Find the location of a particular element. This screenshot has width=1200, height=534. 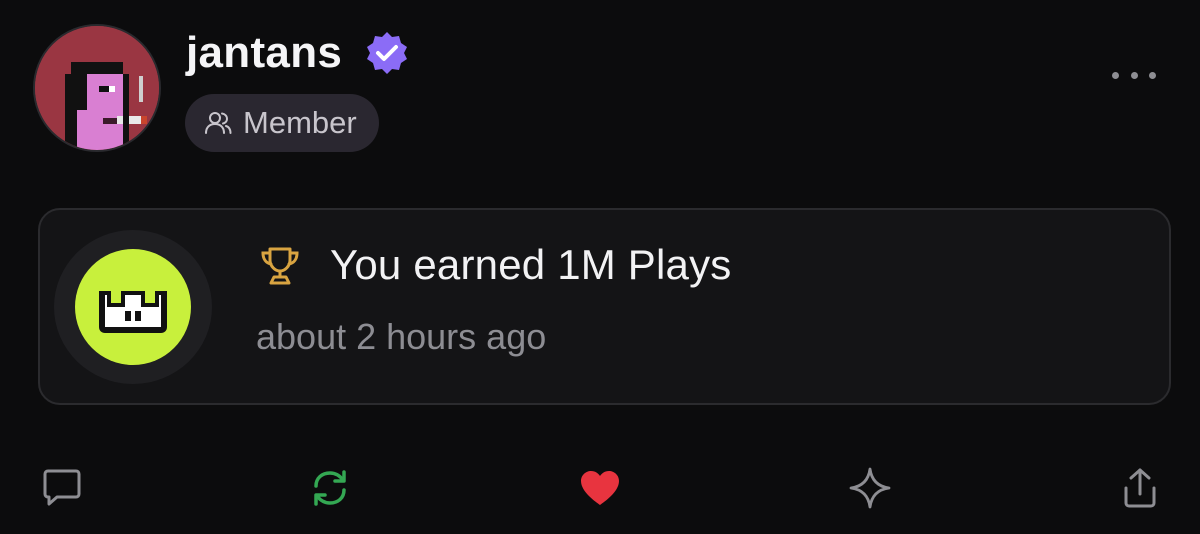

comment-button is located at coordinates (62, 488).